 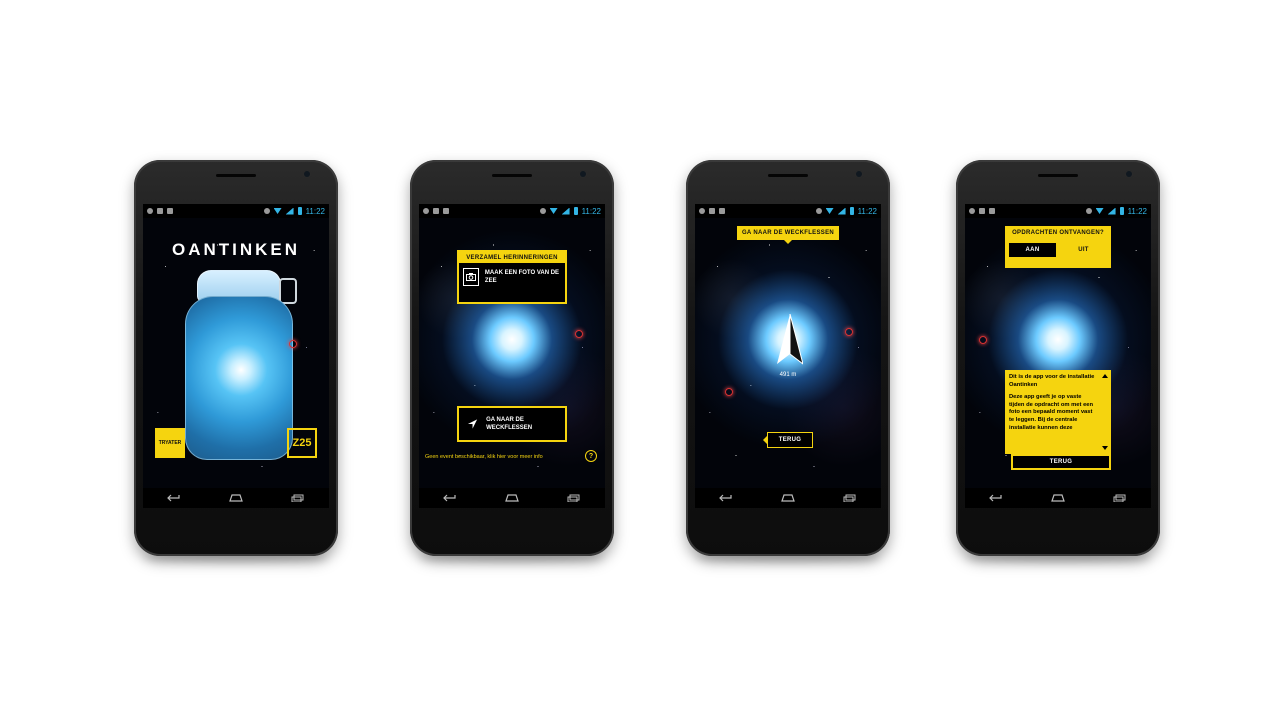 What do you see at coordinates (239, 378) in the screenshot?
I see `jar-body` at bounding box center [239, 378].